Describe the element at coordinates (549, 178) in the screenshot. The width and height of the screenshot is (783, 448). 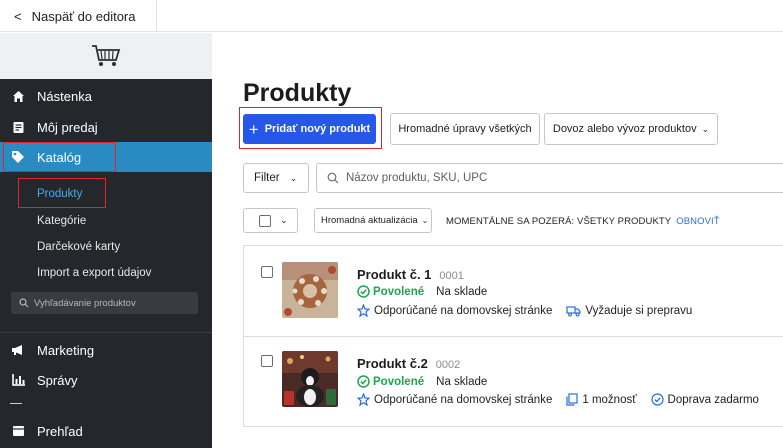
I see `product-search-input: Názov produktu, SKU, UPC` at that location.